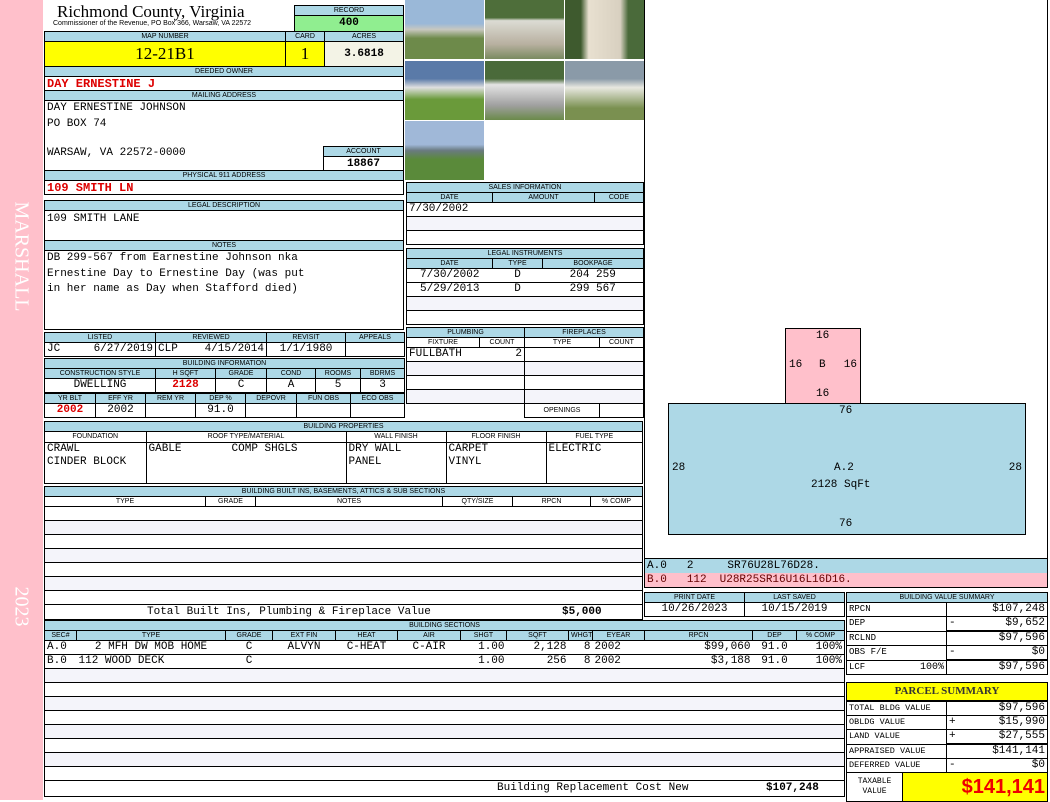 Image resolution: width=1050 pixels, height=802 pixels. I want to click on sec-pct-comp: 100%, so click(820, 647).